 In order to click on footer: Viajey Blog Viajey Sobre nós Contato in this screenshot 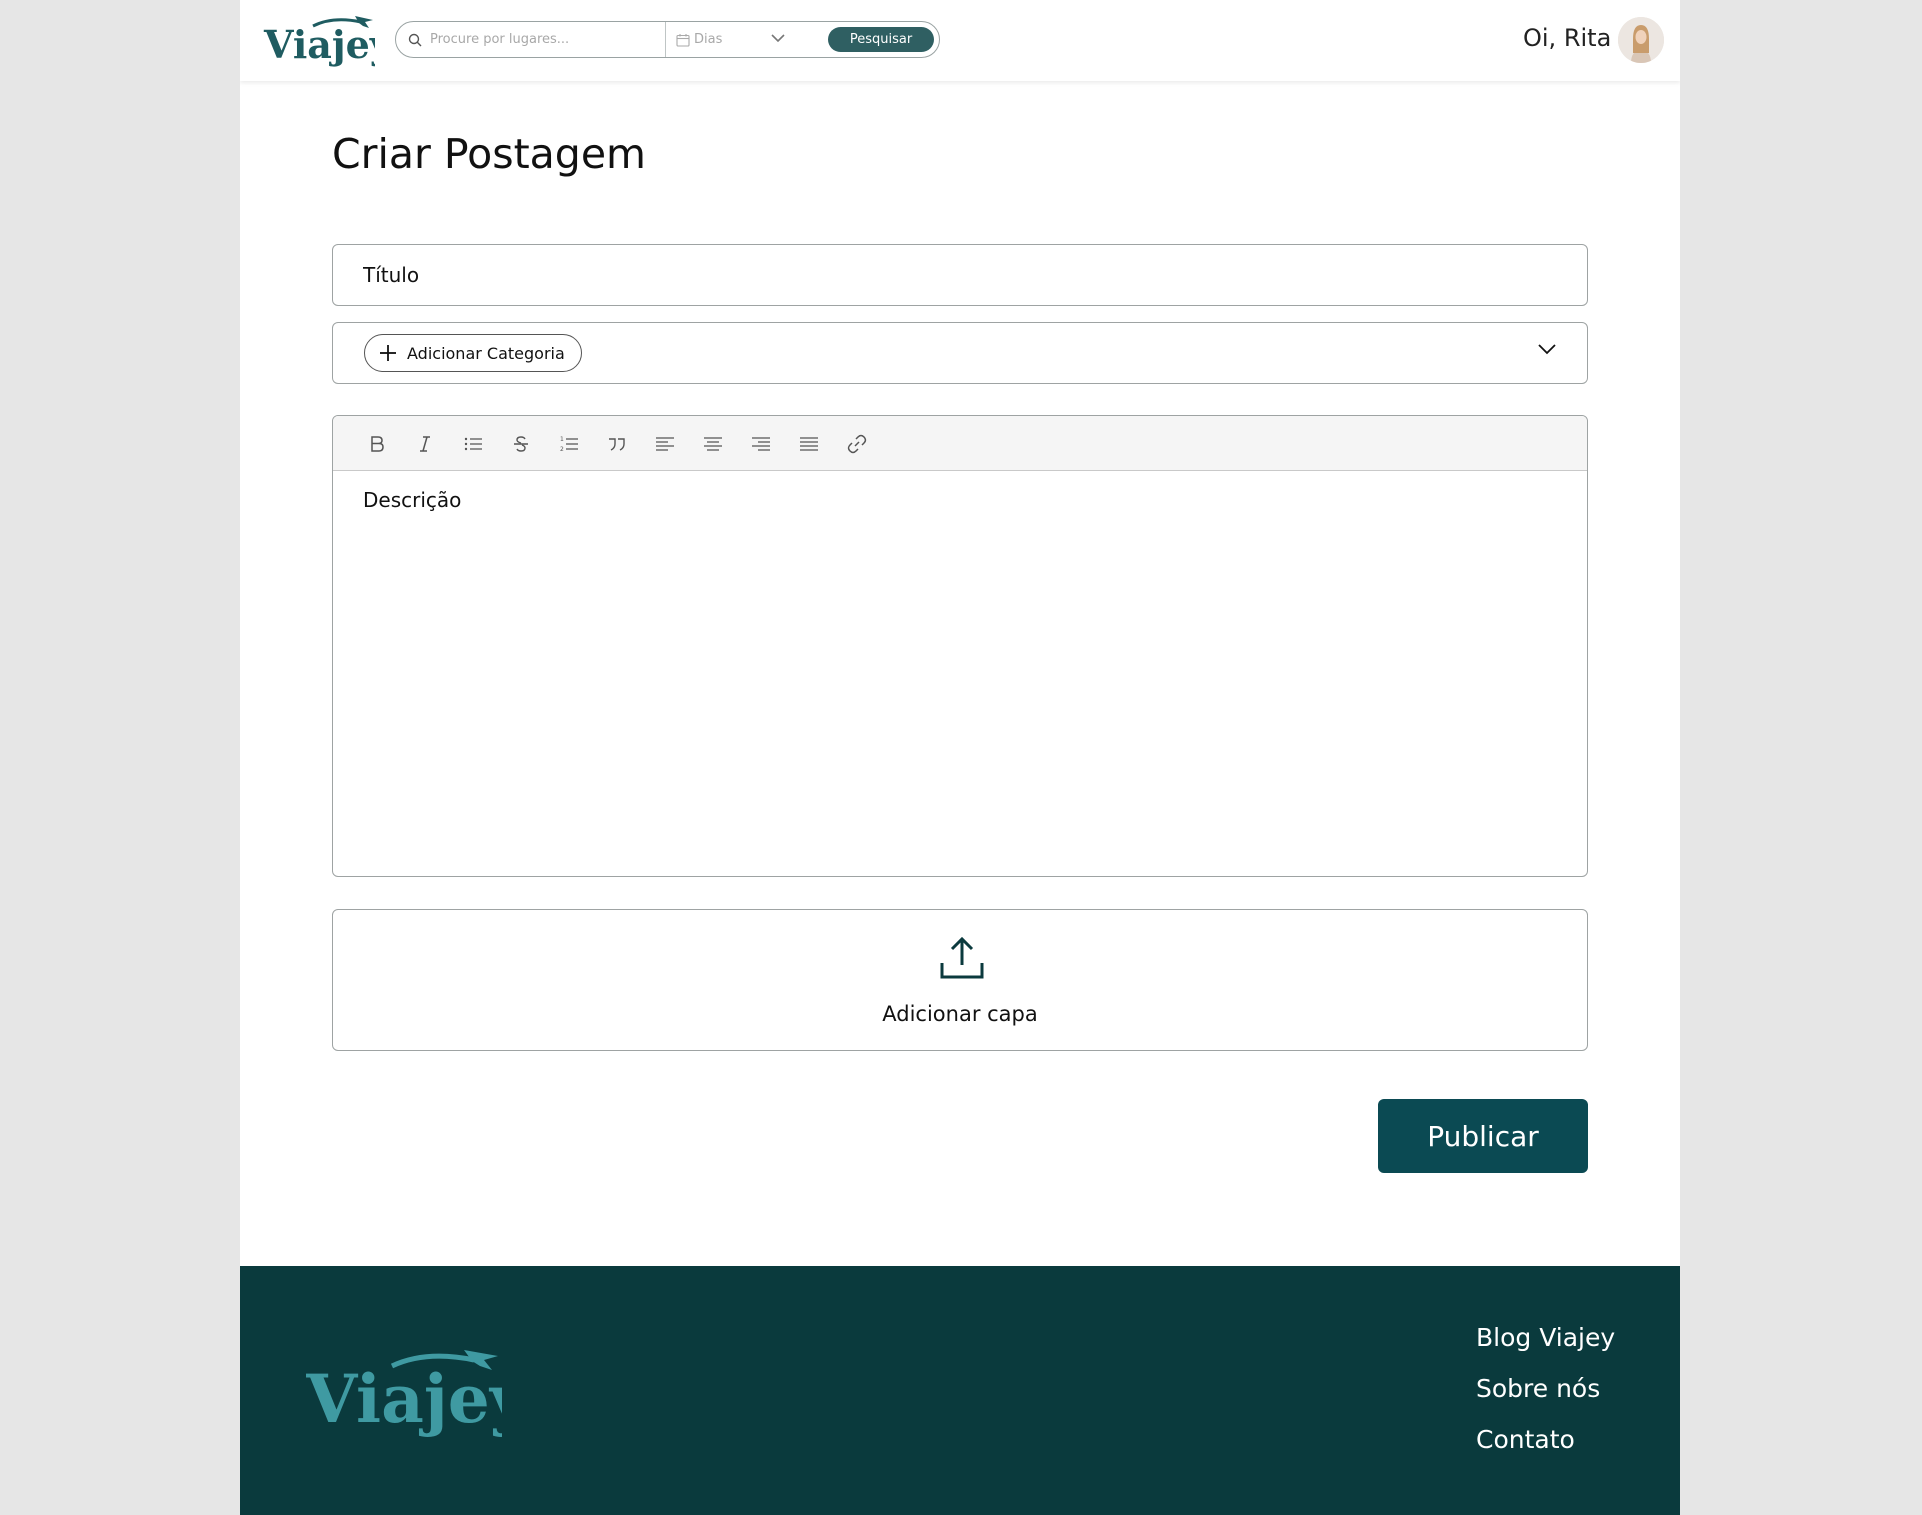, I will do `click(960, 1390)`.